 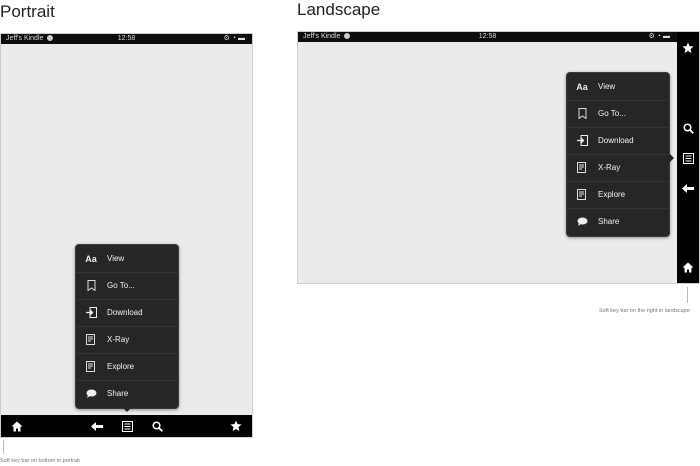 I want to click on landscape-status-bar: Jeff's Kindle 12:58 ⚙◔▬, so click(x=487, y=37).